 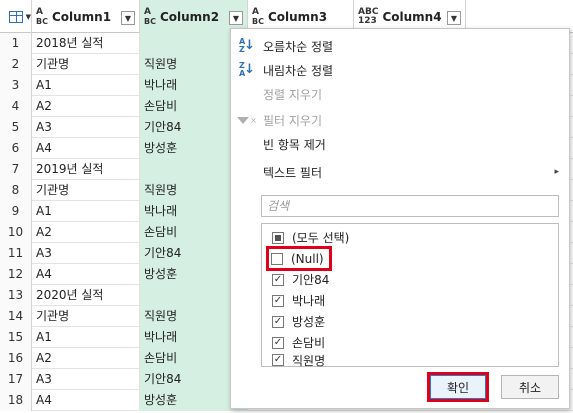 I want to click on column-name: Column3, so click(x=297, y=16).